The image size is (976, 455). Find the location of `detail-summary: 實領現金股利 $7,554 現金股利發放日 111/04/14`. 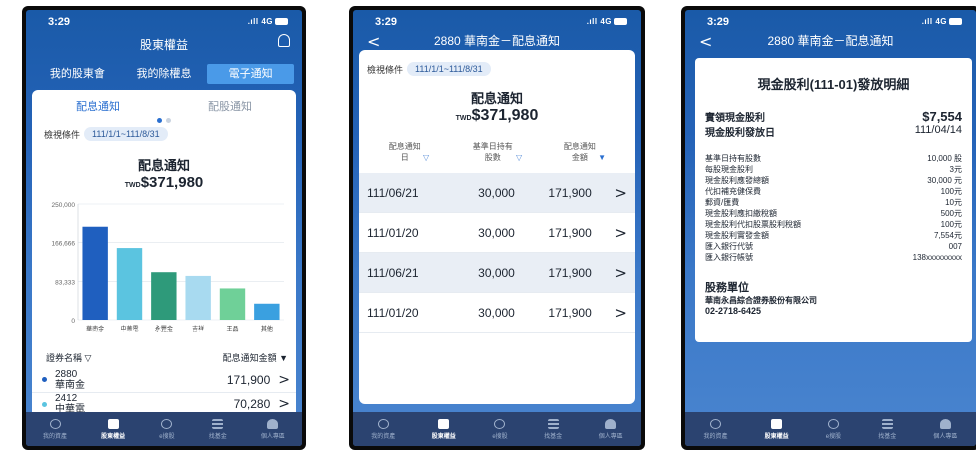

detail-summary: 實領現金股利 $7,554 現金股利發放日 111/04/14 is located at coordinates (833, 124).